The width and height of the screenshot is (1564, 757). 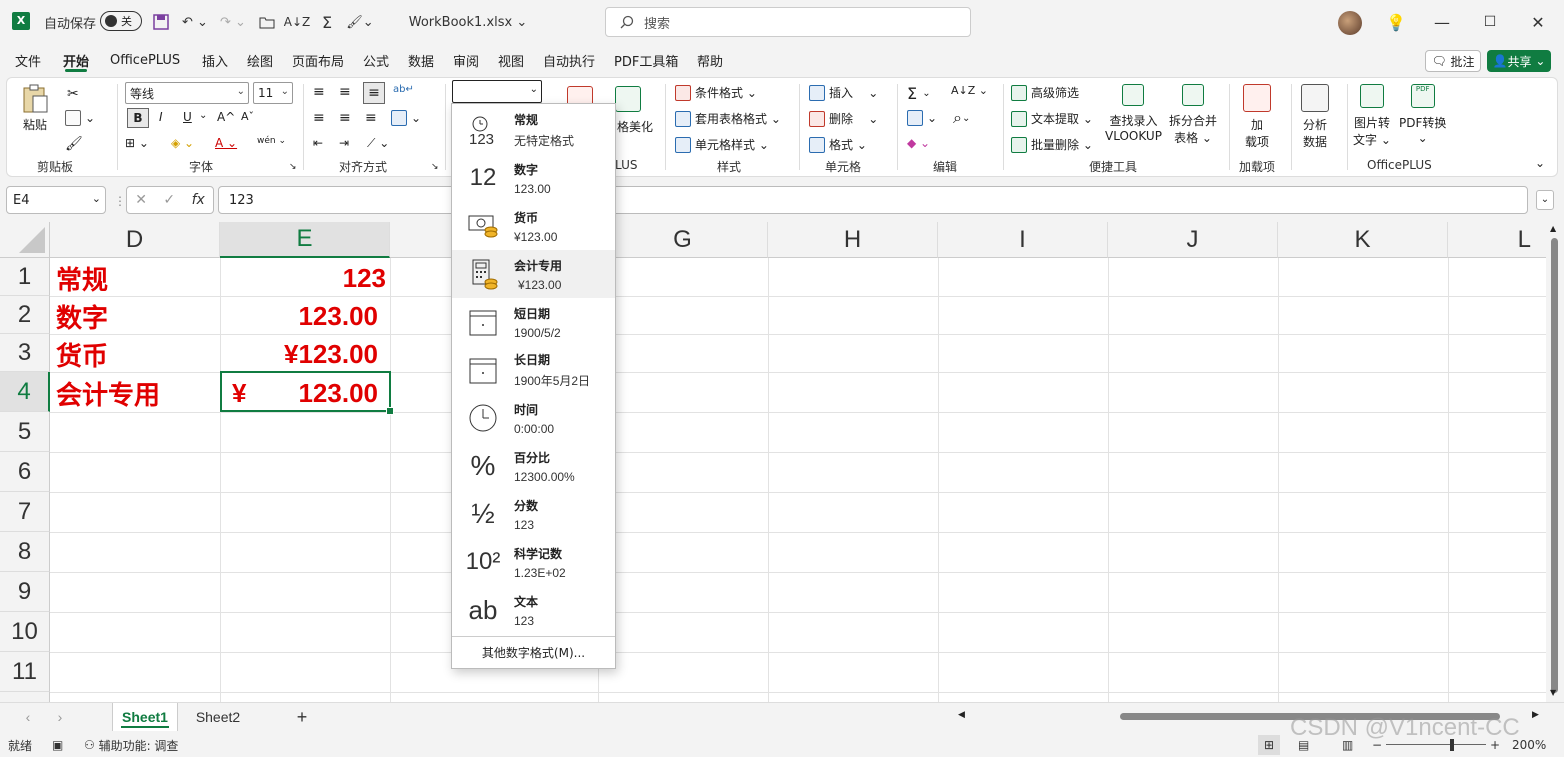 I want to click on fill-icon: ⌄, so click(x=922, y=118).